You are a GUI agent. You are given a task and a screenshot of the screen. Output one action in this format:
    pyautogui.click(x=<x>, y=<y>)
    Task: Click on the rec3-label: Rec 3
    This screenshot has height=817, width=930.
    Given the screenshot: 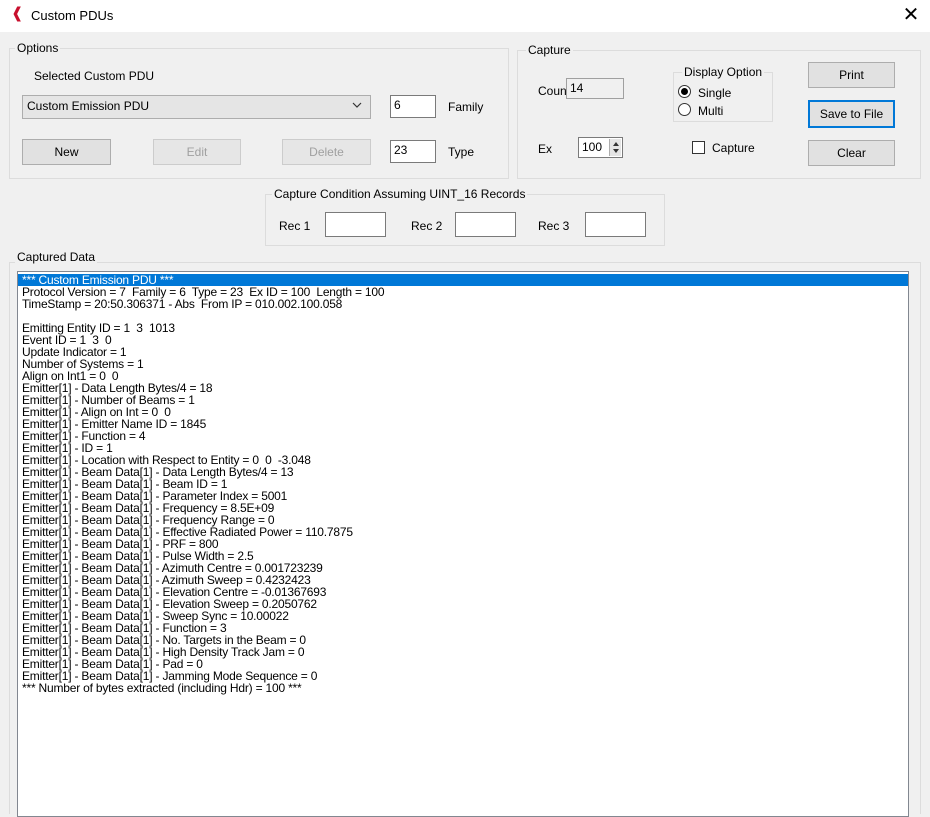 What is the action you would take?
    pyautogui.click(x=554, y=226)
    